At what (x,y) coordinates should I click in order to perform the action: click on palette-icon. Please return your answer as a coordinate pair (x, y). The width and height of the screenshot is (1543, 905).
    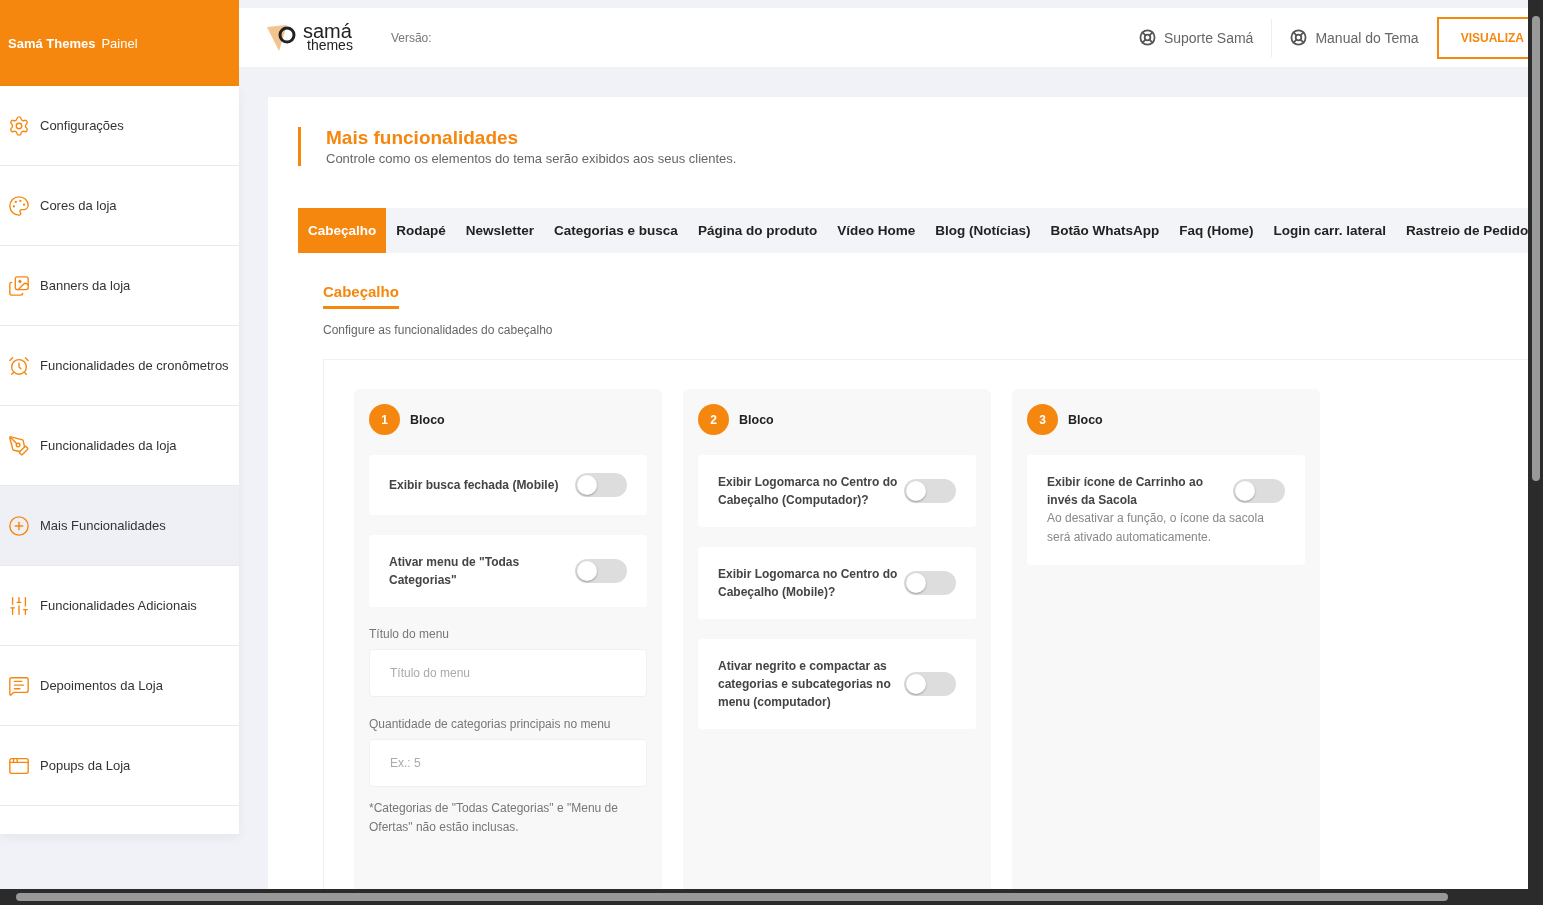
    Looking at the image, I should click on (19, 205).